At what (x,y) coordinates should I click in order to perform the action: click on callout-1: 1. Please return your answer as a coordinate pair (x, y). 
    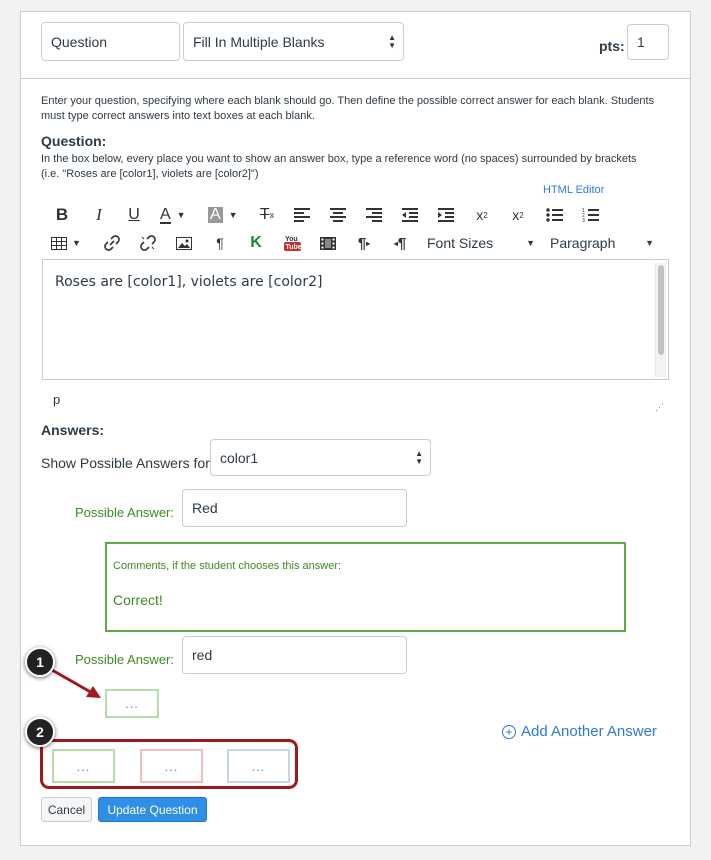
    Looking at the image, I should click on (40, 662).